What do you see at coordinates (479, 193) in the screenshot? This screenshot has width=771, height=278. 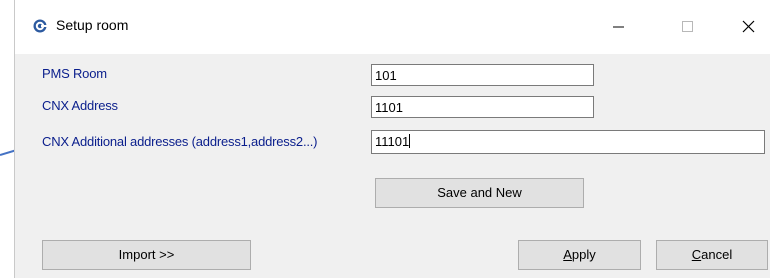 I see `save-and-new-button: Save and New` at bounding box center [479, 193].